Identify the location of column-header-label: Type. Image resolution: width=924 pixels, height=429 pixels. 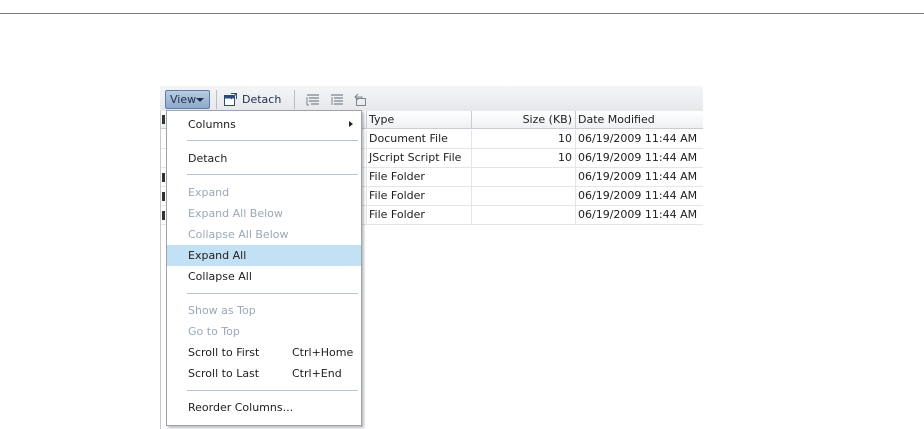
(382, 119).